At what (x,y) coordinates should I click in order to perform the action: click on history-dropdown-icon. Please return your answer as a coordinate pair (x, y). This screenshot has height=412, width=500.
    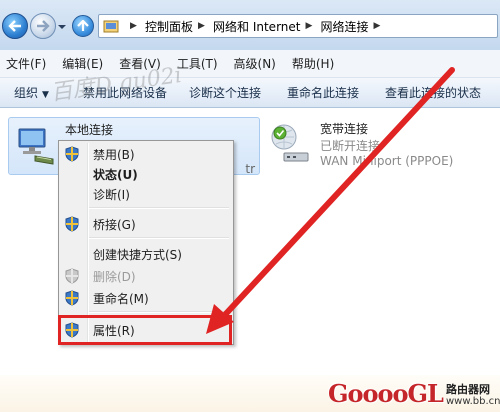
    Looking at the image, I should click on (62, 27).